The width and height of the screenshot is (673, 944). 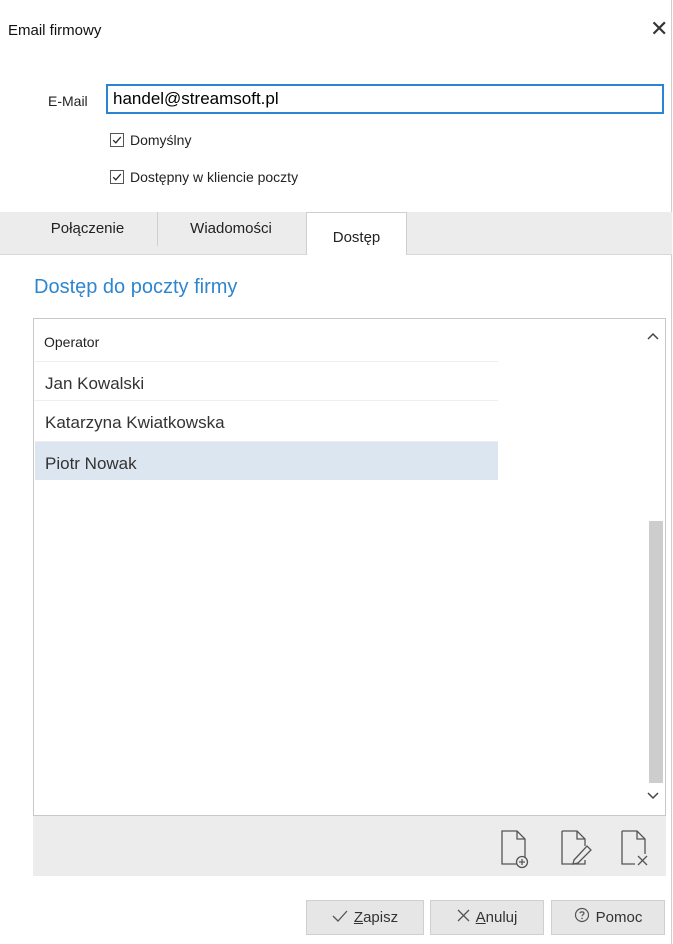 What do you see at coordinates (266, 460) in the screenshot?
I see `table-row-selected: Piotr Nowak` at bounding box center [266, 460].